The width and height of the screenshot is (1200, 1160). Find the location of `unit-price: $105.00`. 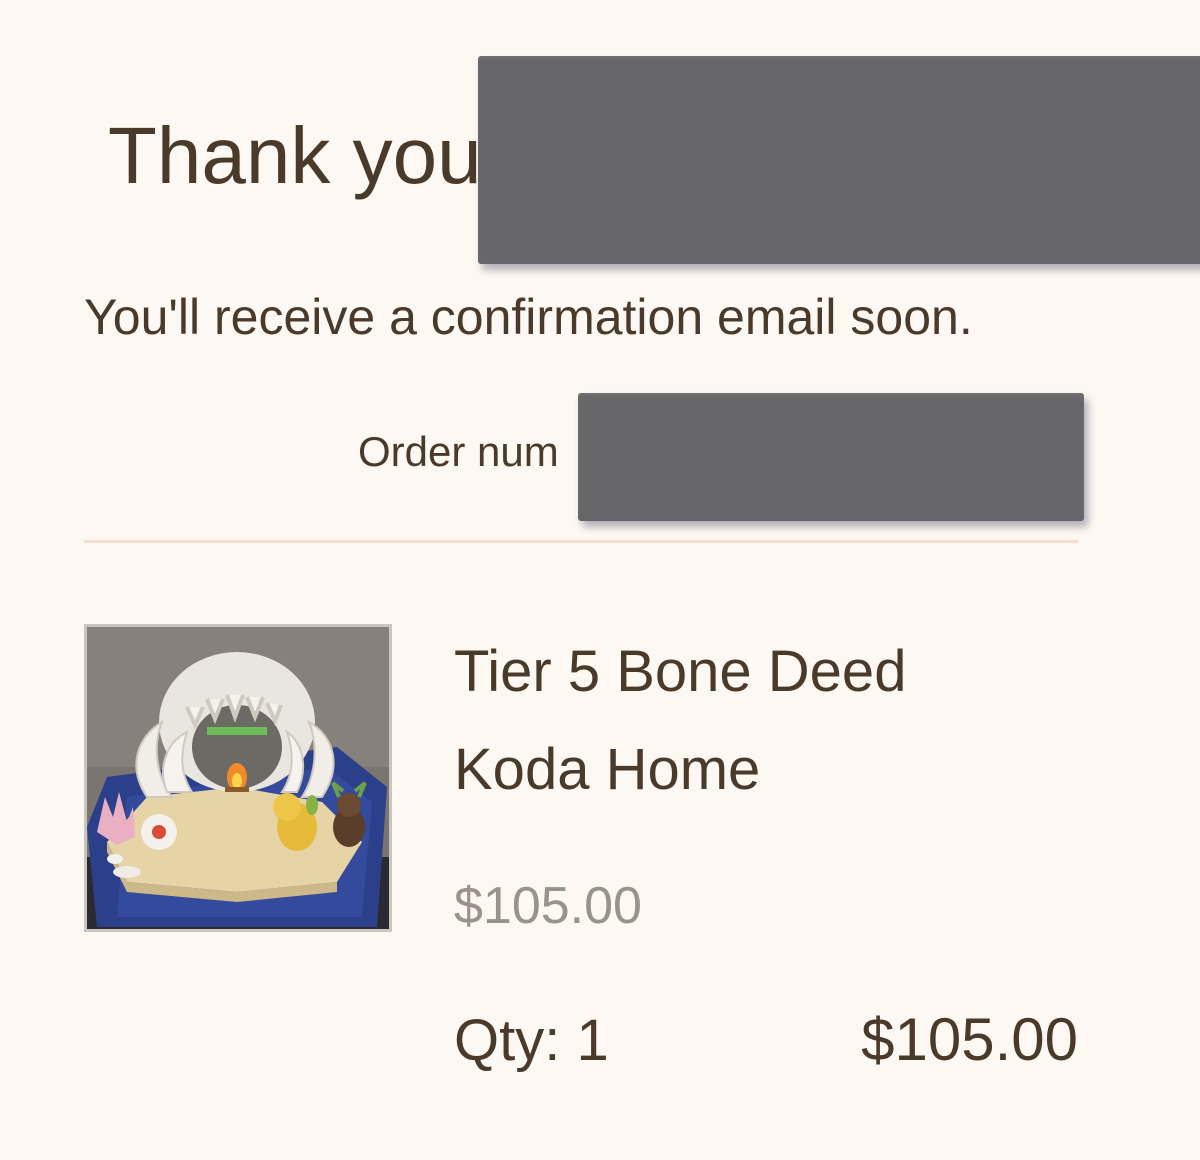

unit-price: $105.00 is located at coordinates (548, 906).